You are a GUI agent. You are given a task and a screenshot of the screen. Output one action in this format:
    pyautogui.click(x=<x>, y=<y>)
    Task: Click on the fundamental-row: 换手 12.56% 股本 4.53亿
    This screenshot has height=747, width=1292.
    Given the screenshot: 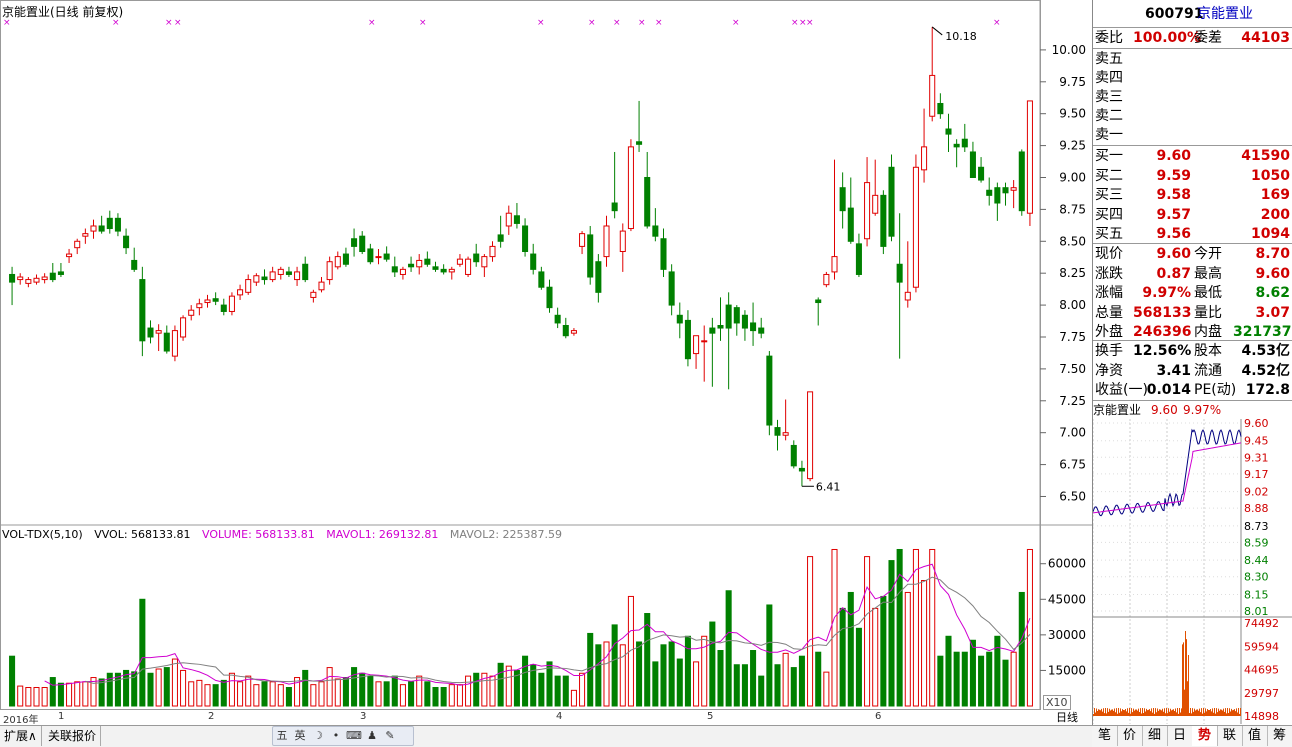 What is the action you would take?
    pyautogui.click(x=1192, y=351)
    